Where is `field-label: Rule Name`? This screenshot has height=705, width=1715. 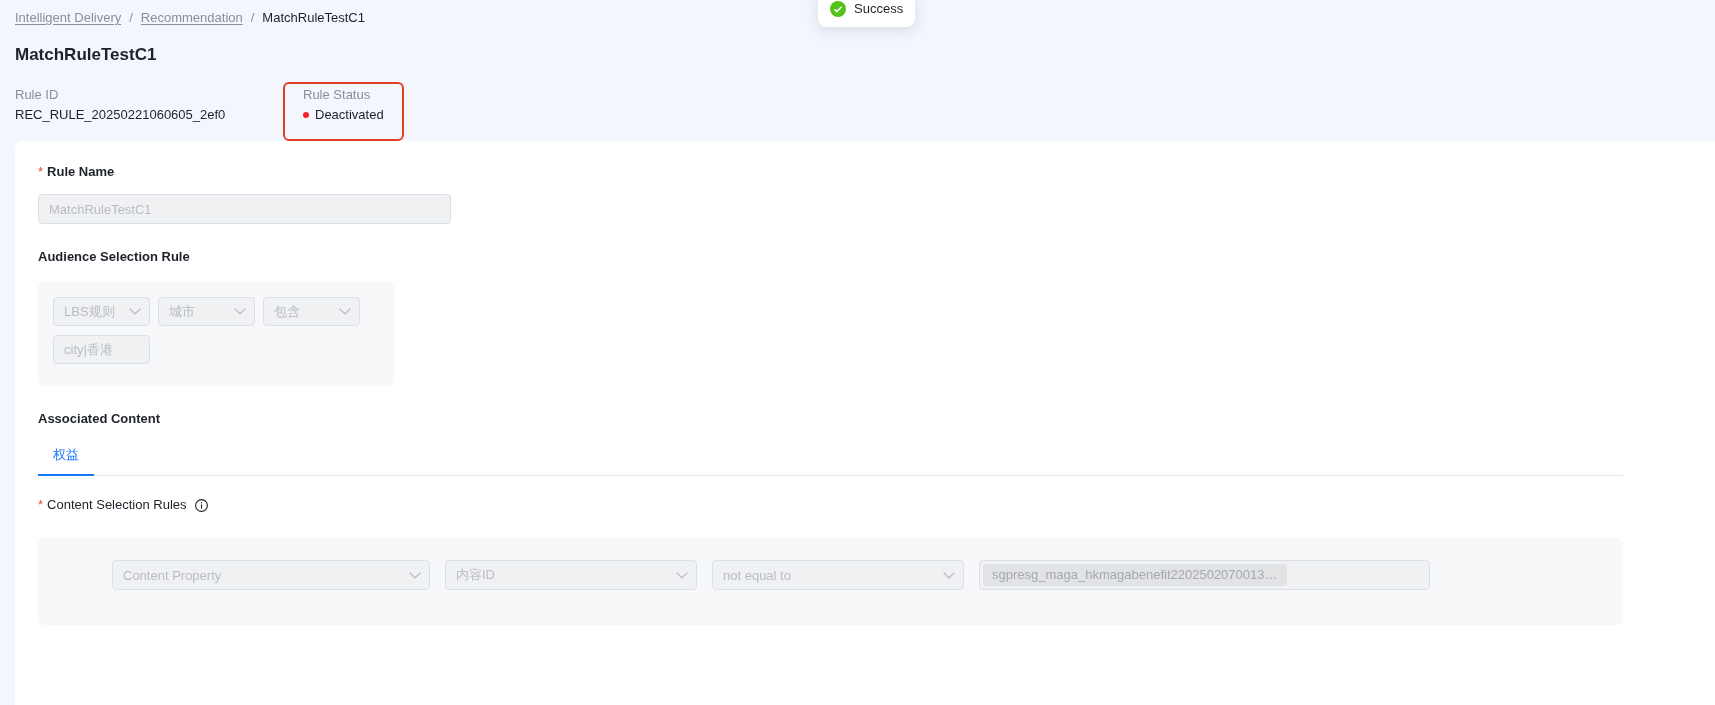 field-label: Rule Name is located at coordinates (81, 172).